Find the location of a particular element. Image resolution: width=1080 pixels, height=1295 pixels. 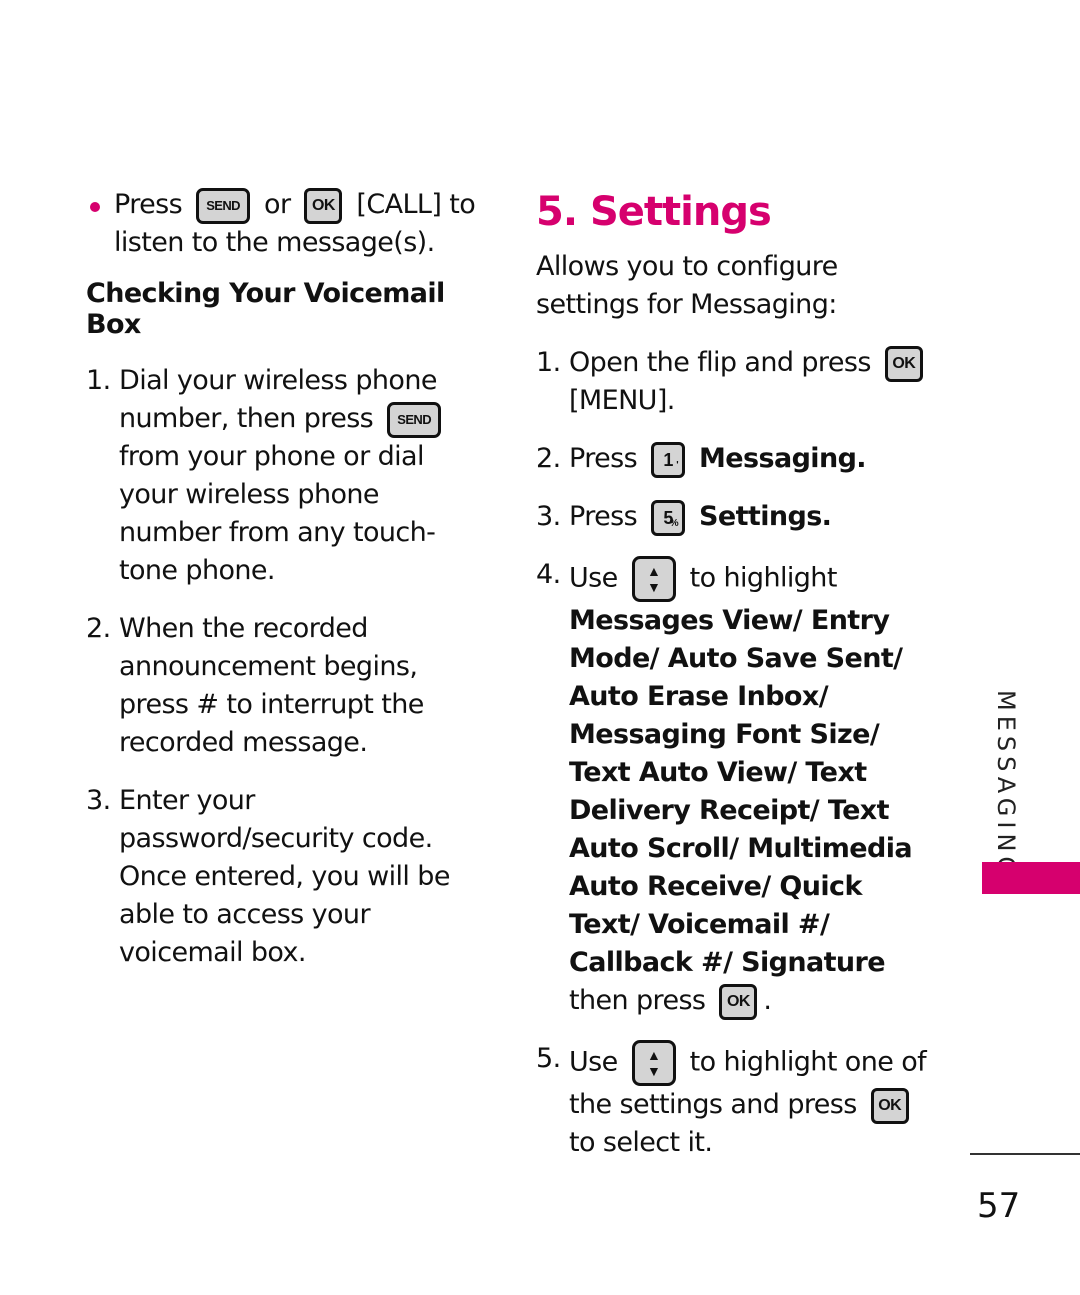

section-tab-label: MESSAGING is located at coordinates (1006, 785).